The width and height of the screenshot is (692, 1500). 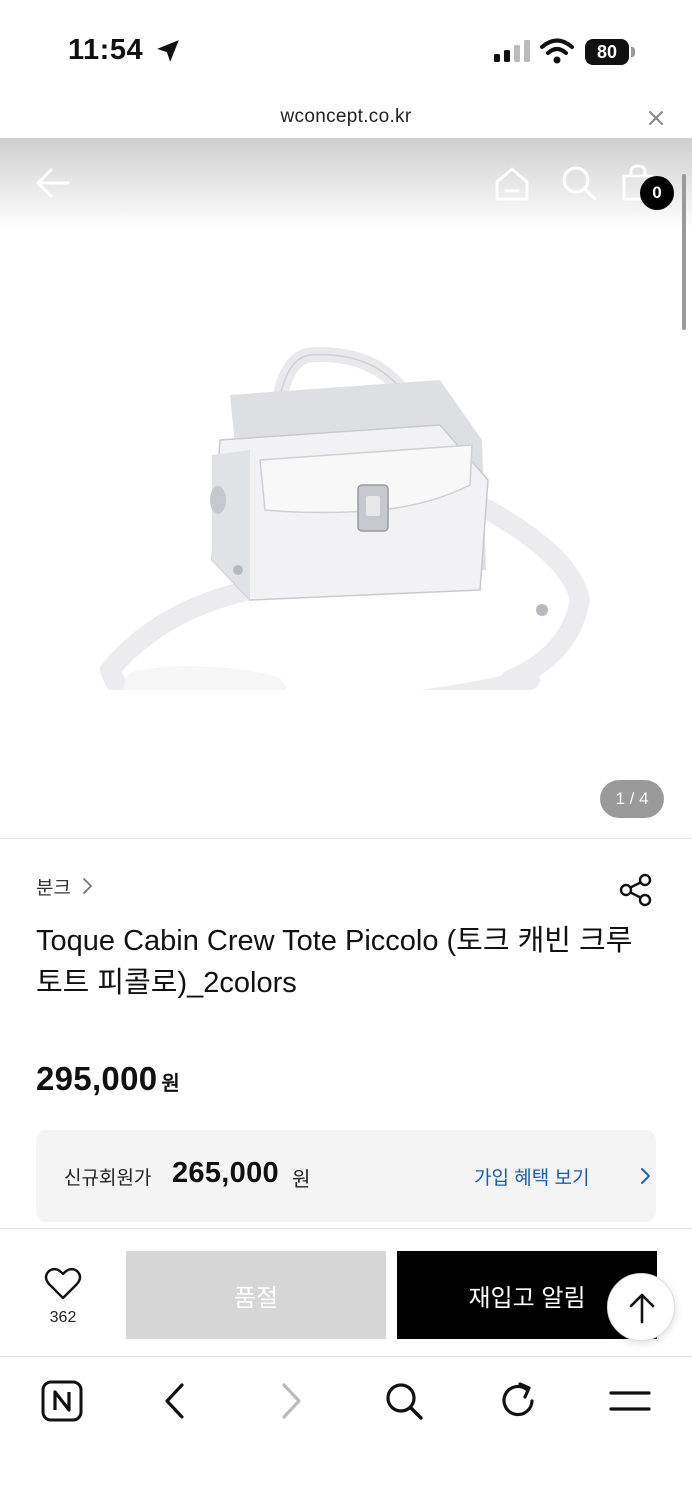 What do you see at coordinates (62, 1401) in the screenshot?
I see `naver-icon` at bounding box center [62, 1401].